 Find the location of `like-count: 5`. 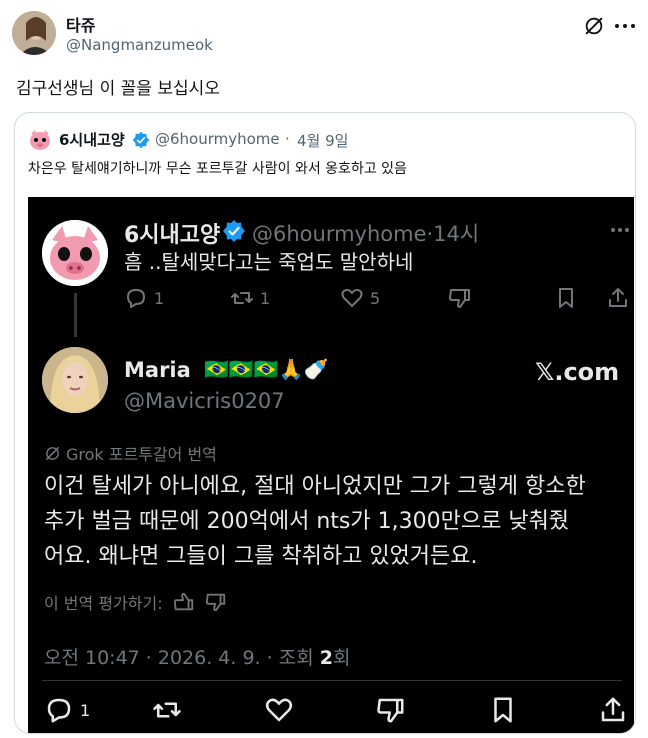

like-count: 5 is located at coordinates (375, 298).